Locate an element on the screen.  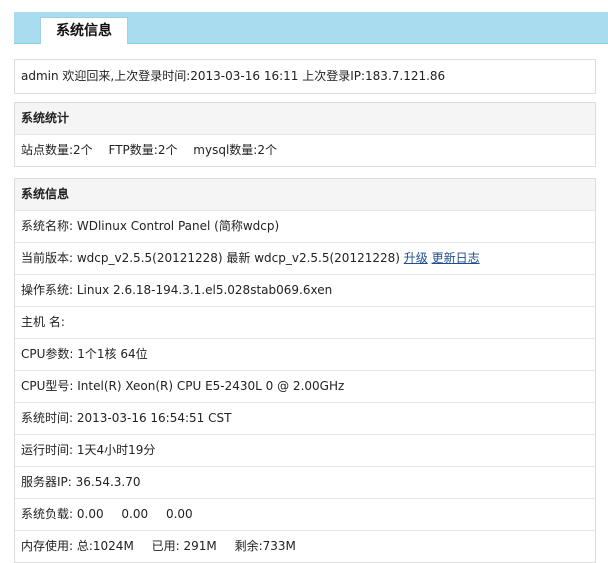
mem-used: 已用: 291M is located at coordinates (184, 546).